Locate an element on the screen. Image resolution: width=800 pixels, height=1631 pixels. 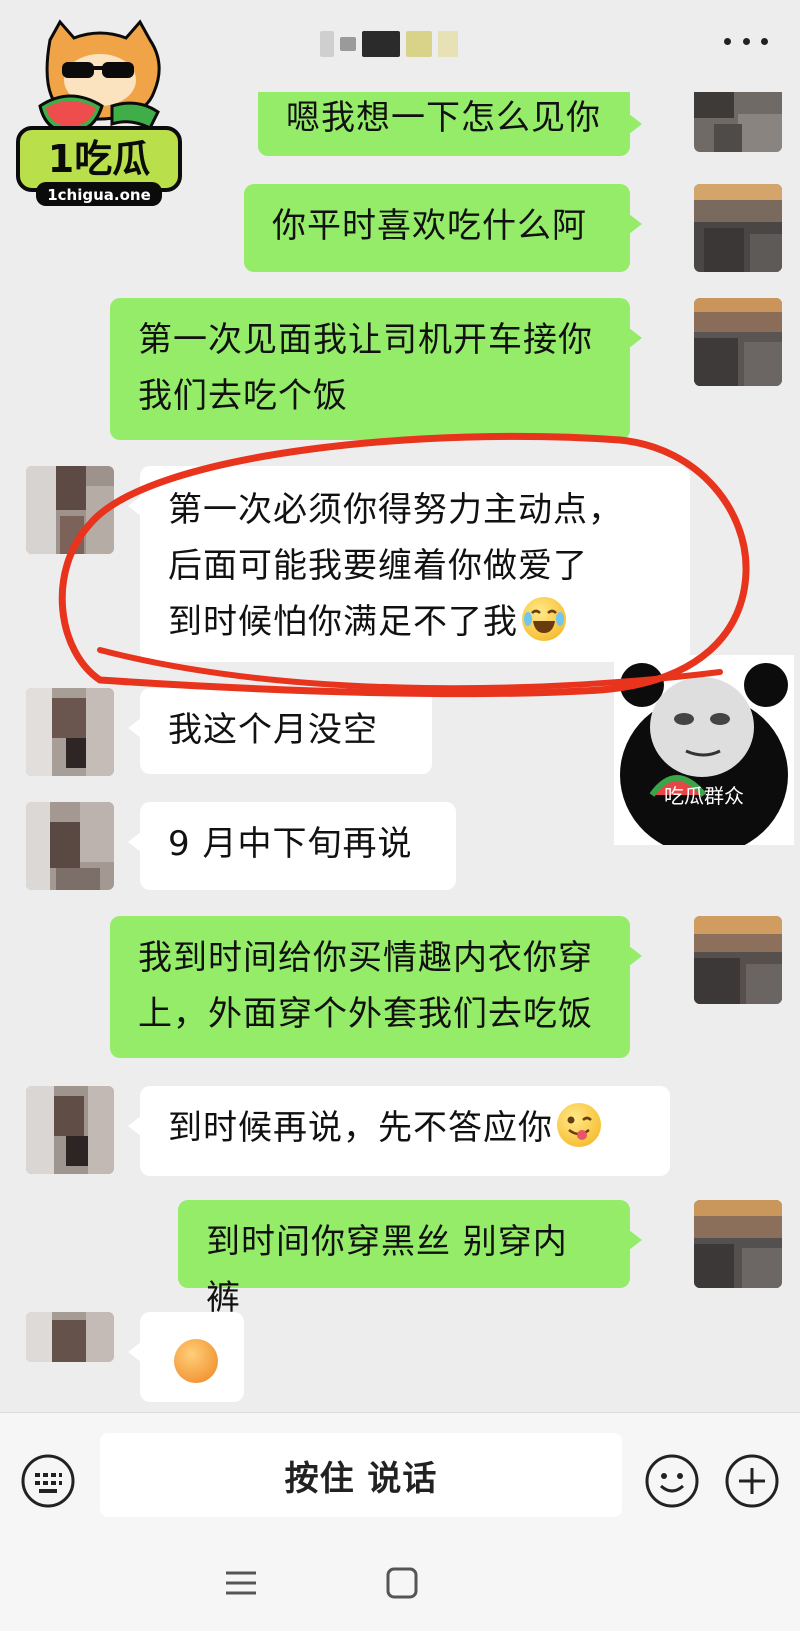
message-row: 第一次必须你得努力主动点， 后面可能我要缠着你做爱了 到时候怕你满足不了我 is located at coordinates (400, 564).